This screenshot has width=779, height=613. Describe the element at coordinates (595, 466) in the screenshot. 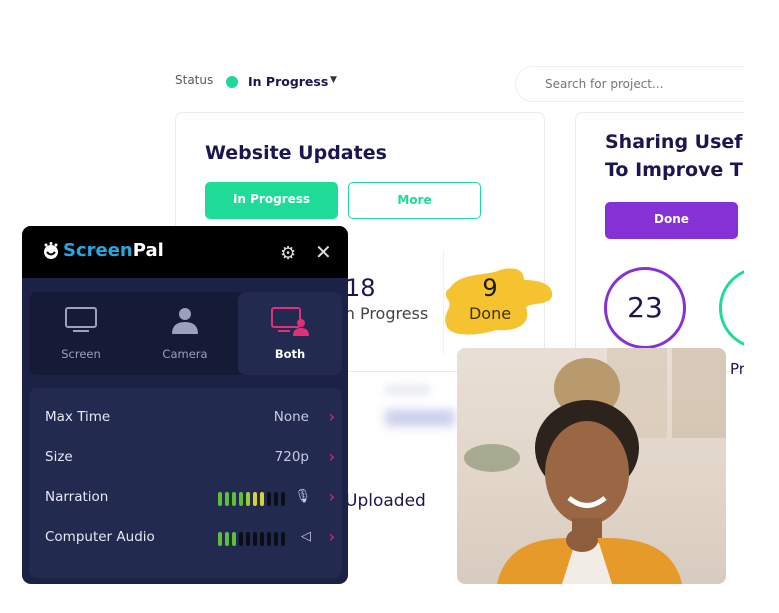

I see `person-photo` at that location.